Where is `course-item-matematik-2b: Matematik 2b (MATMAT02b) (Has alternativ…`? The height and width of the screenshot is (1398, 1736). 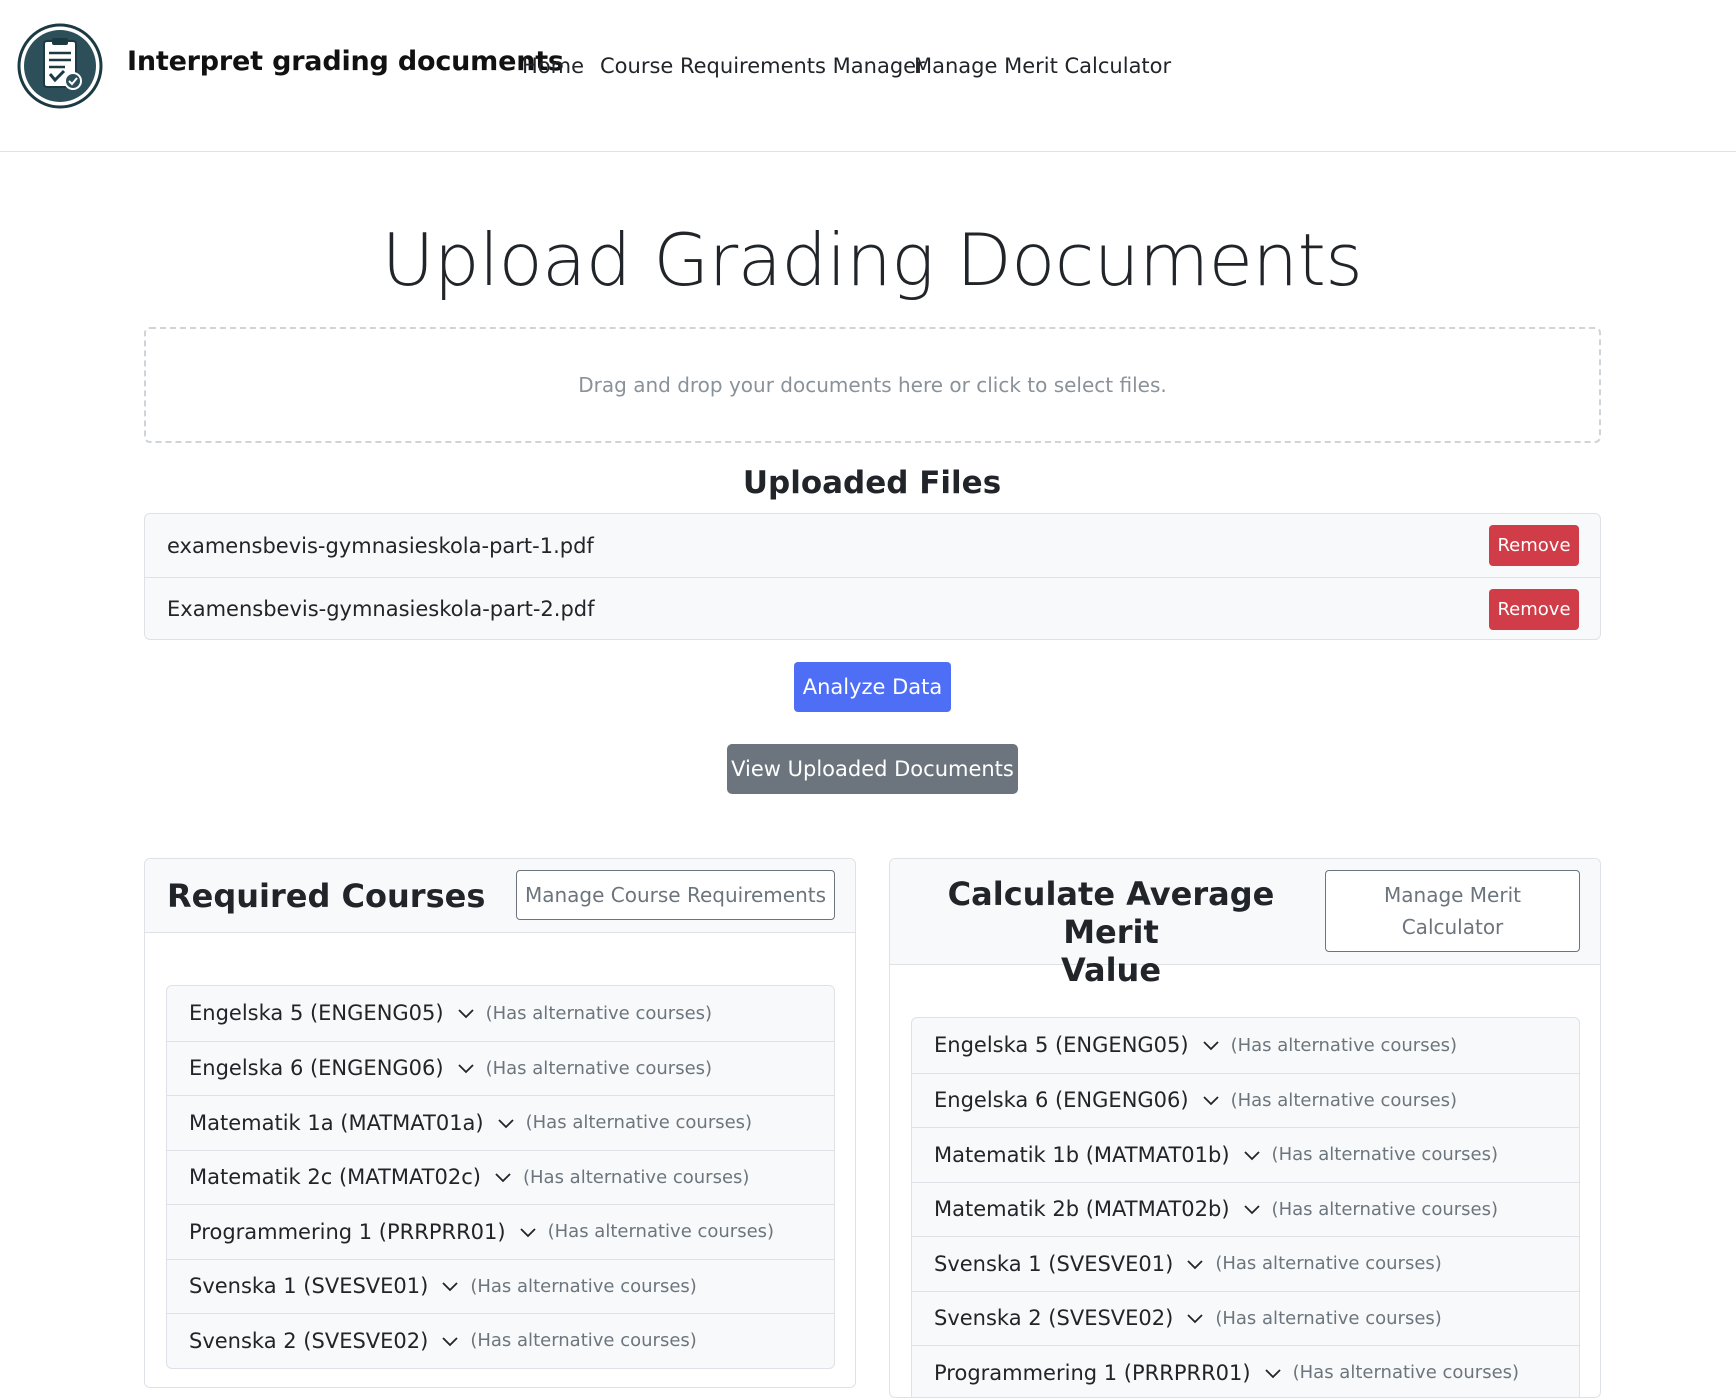
course-item-matematik-2b: Matematik 2b (MATMAT02b) (Has alternativ… is located at coordinates (1245, 1209).